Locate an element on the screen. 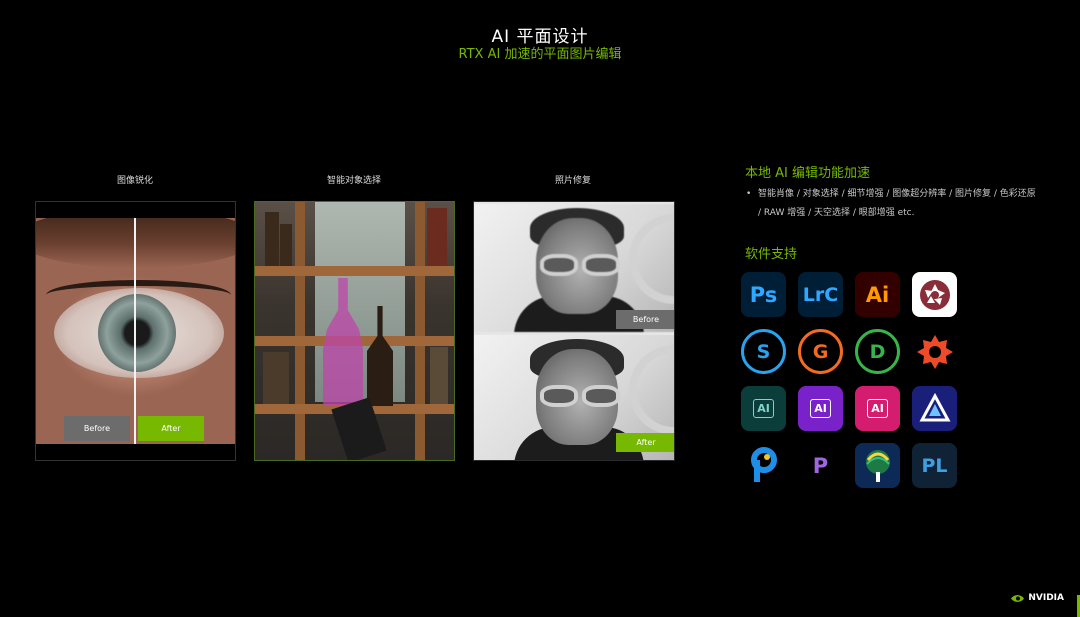 Image resolution: width=1080 pixels, height=617 pixels. coreldraw-icon is located at coordinates (877, 465).